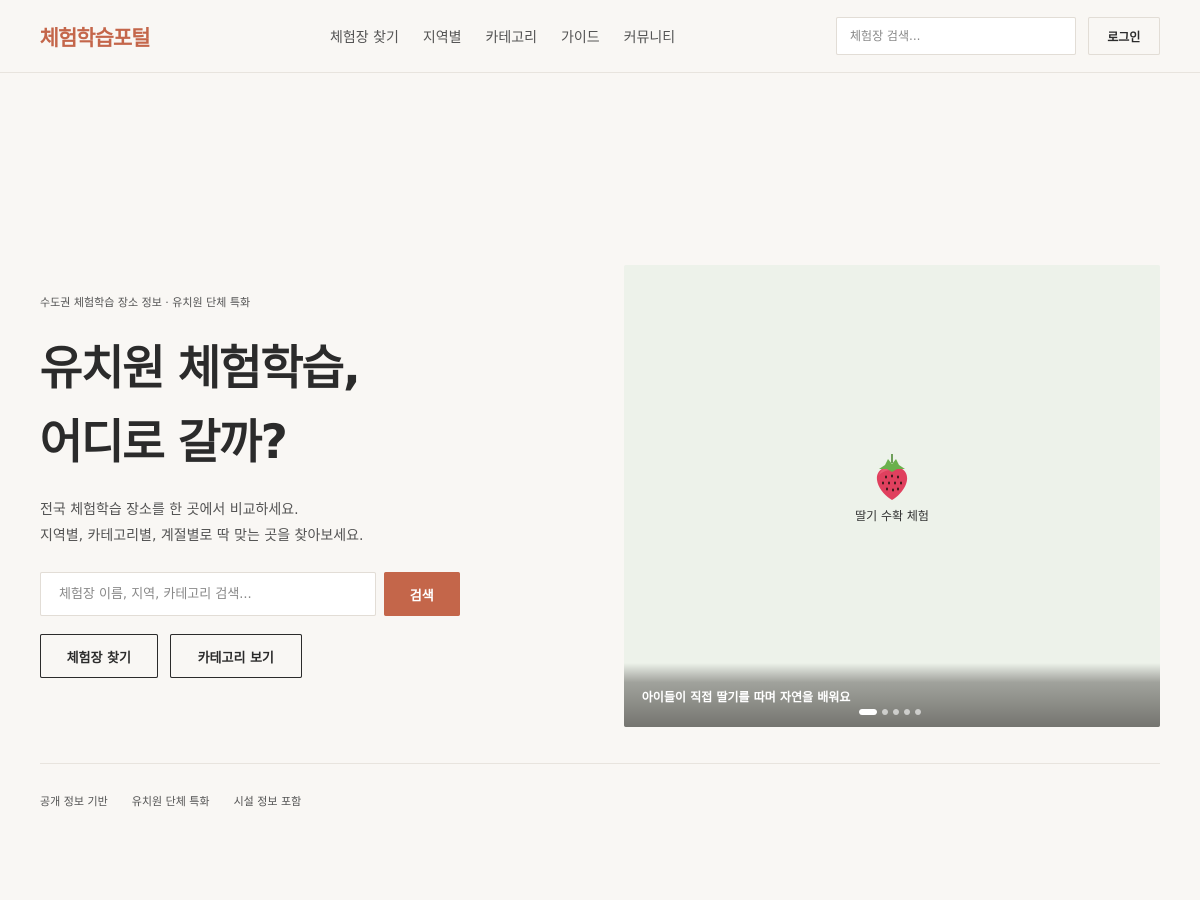 The height and width of the screenshot is (900, 1200). Describe the element at coordinates (512, 37) in the screenshot. I see `nav-item-category: 카테고리` at that location.